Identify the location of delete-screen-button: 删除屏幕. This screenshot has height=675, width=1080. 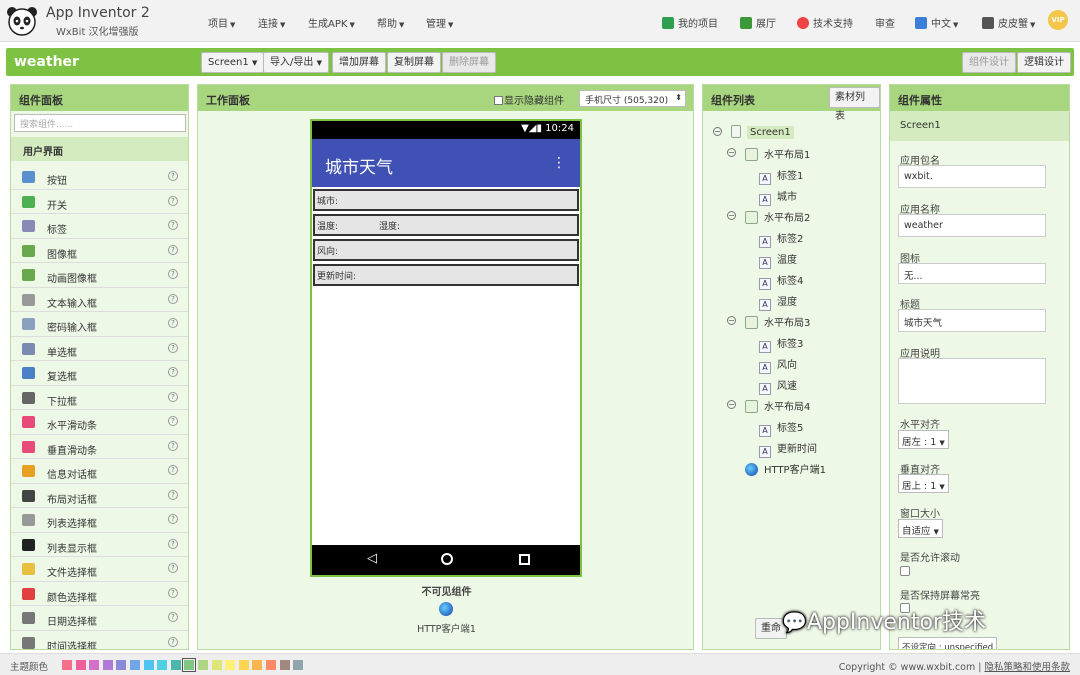
(469, 62).